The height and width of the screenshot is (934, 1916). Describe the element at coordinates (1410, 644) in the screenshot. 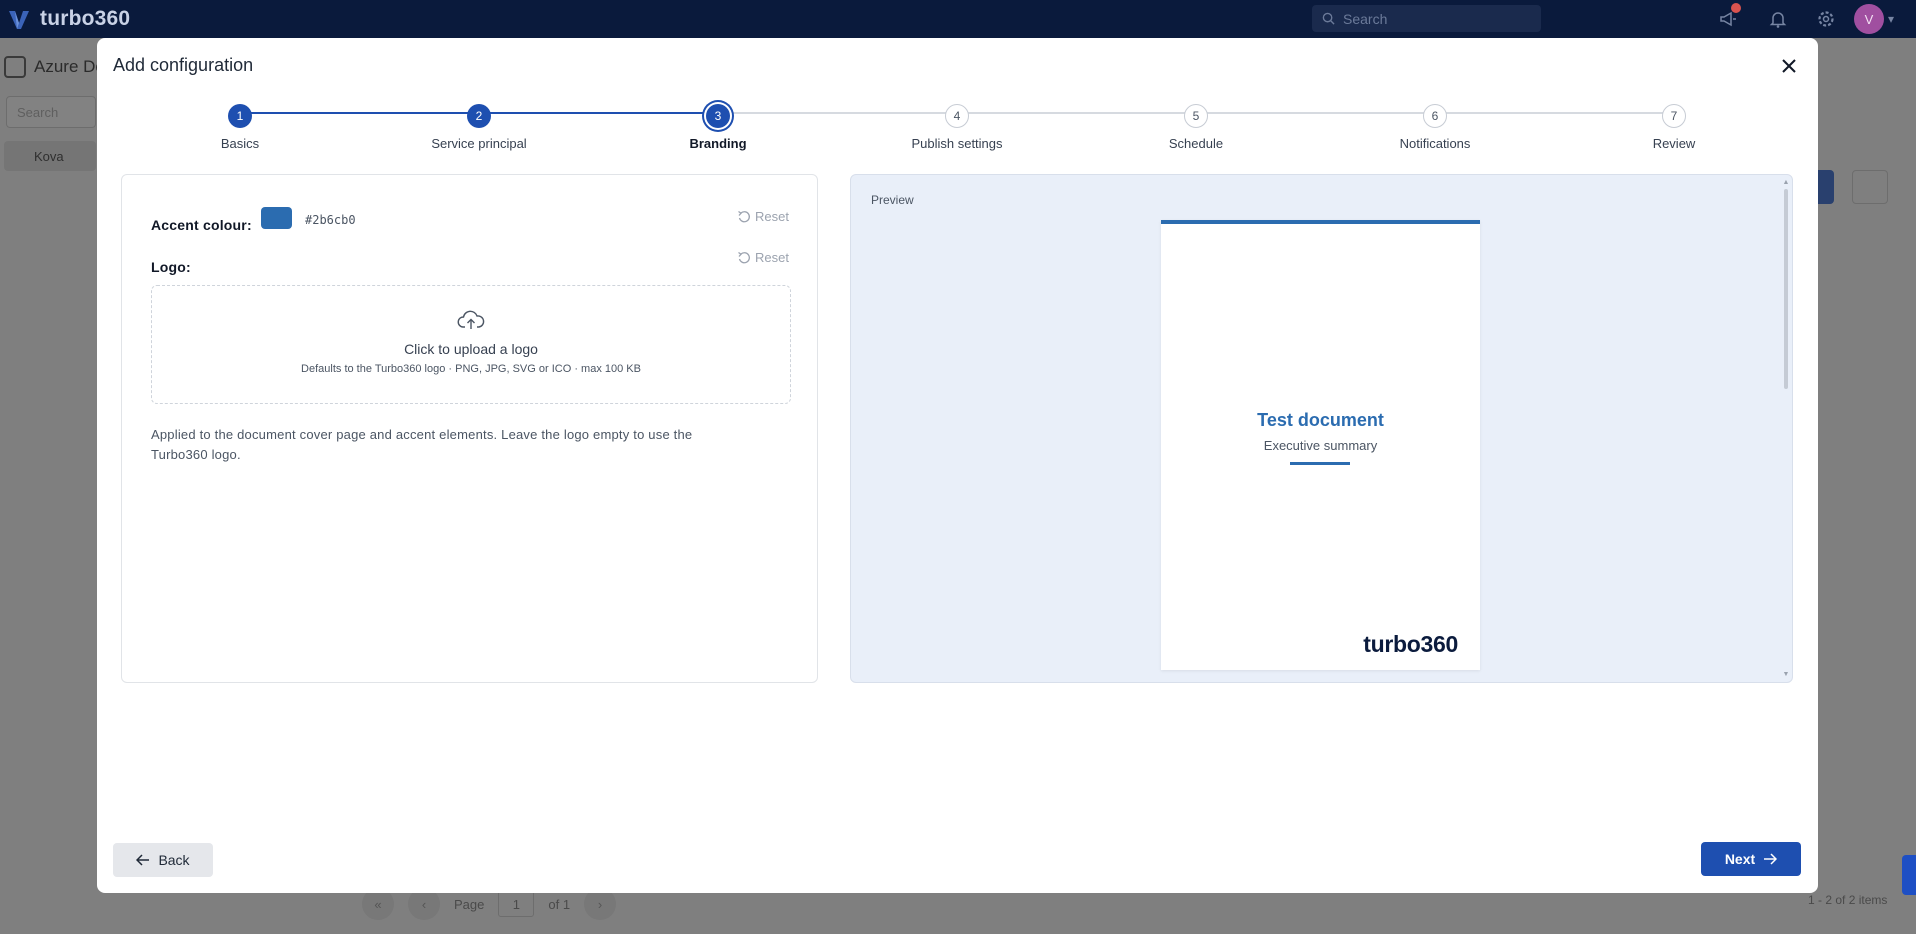

I see `document-logo: turbo360` at that location.